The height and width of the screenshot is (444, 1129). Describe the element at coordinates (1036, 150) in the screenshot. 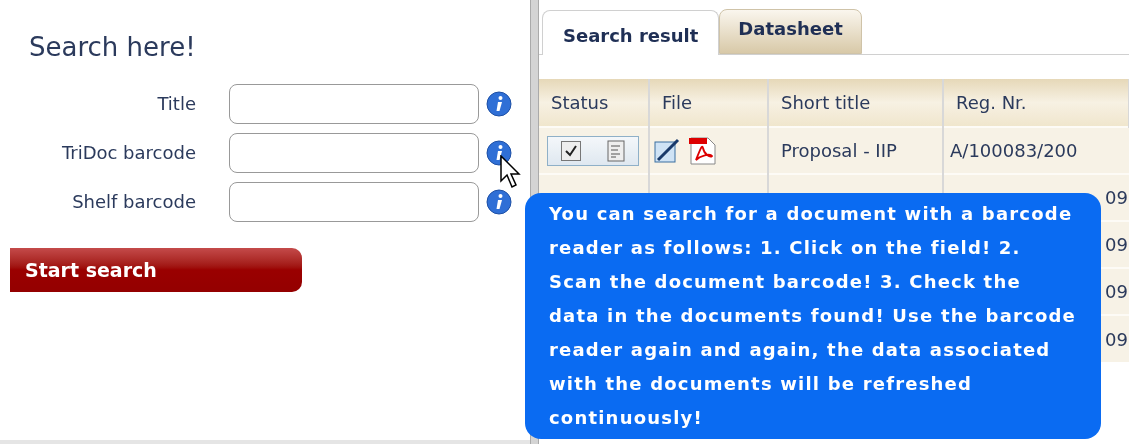

I see `table-cell: A/100083/200` at that location.